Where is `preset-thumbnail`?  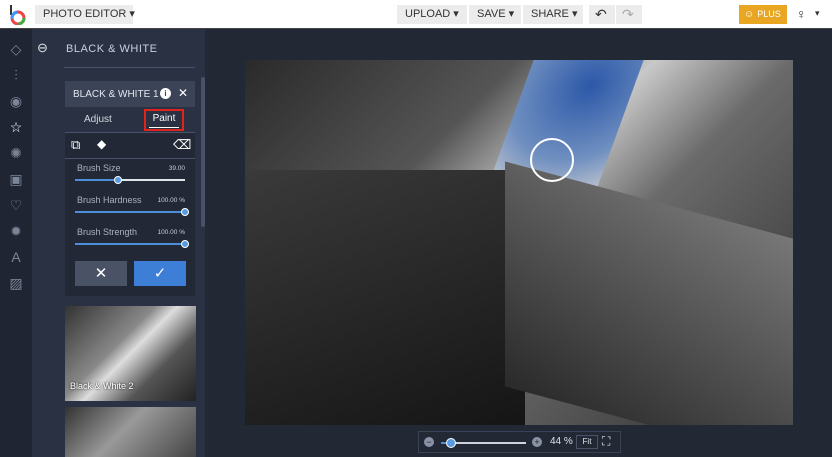
preset-thumbnail is located at coordinates (130, 432).